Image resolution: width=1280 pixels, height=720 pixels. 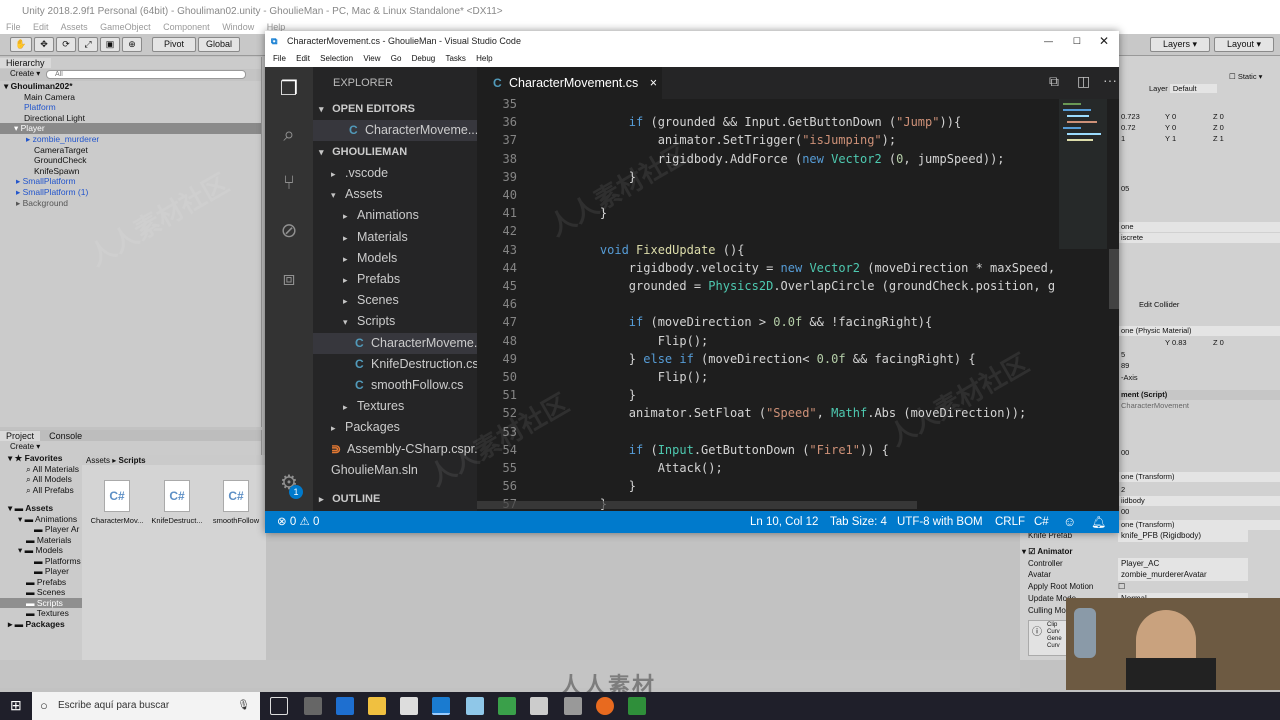 What do you see at coordinates (22, 446) in the screenshot?
I see `project-create-button: Create` at bounding box center [22, 446].